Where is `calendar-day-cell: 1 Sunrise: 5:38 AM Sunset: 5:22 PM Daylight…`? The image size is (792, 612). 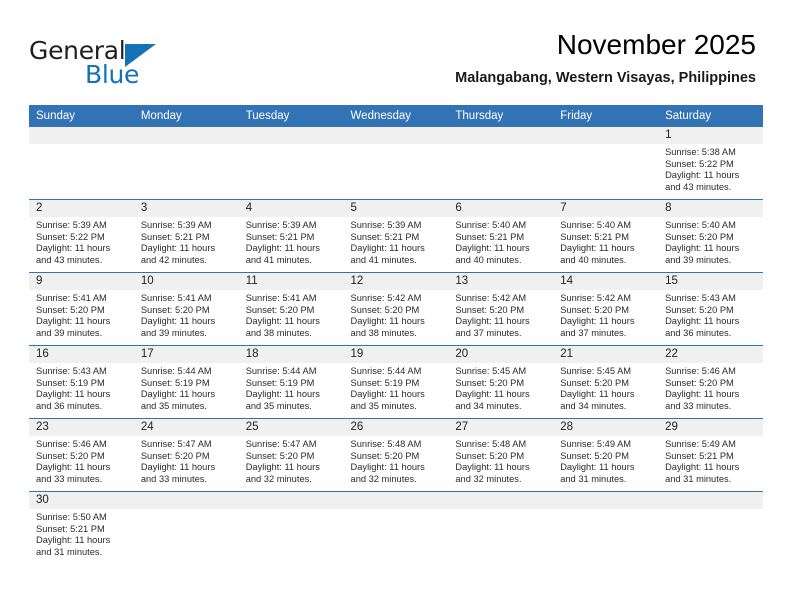 calendar-day-cell: 1 Sunrise: 5:38 AM Sunset: 5:22 PM Daylight… is located at coordinates (710, 163).